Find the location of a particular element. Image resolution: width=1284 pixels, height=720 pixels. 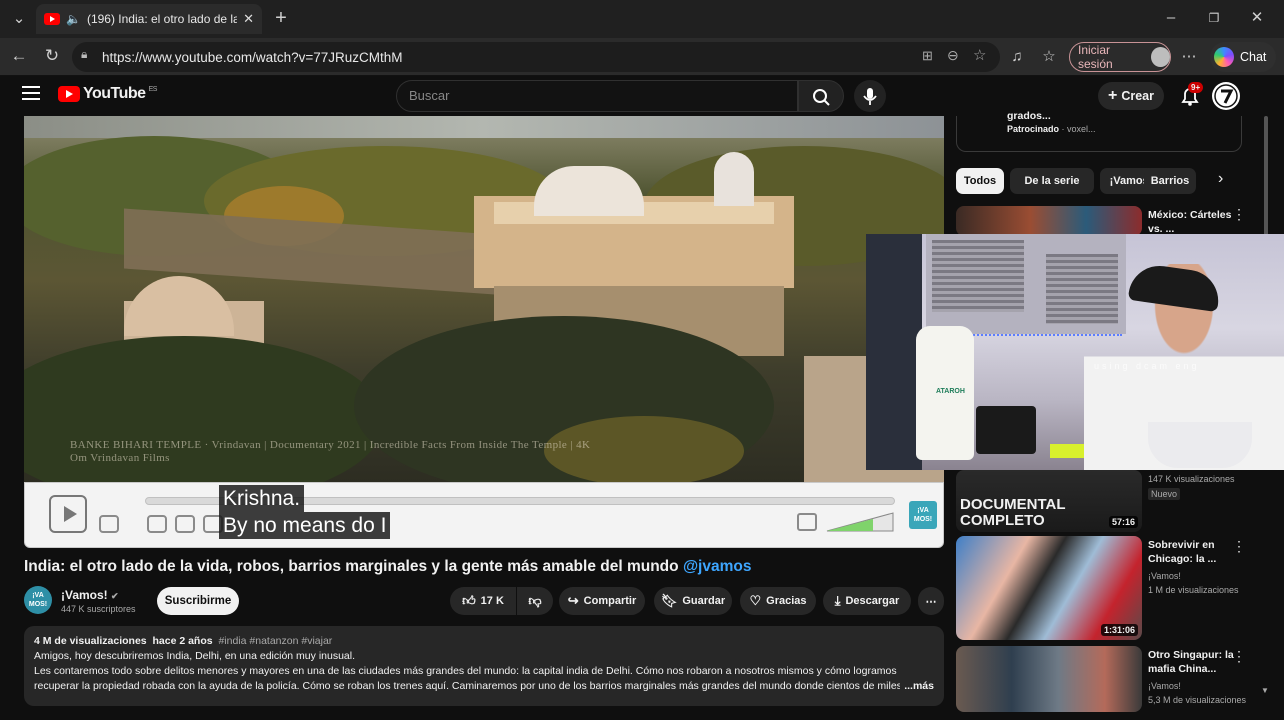

recommendation-thumbnail: DOCUMENTAL COMPLETO 57:16 is located at coordinates (1049, 501).